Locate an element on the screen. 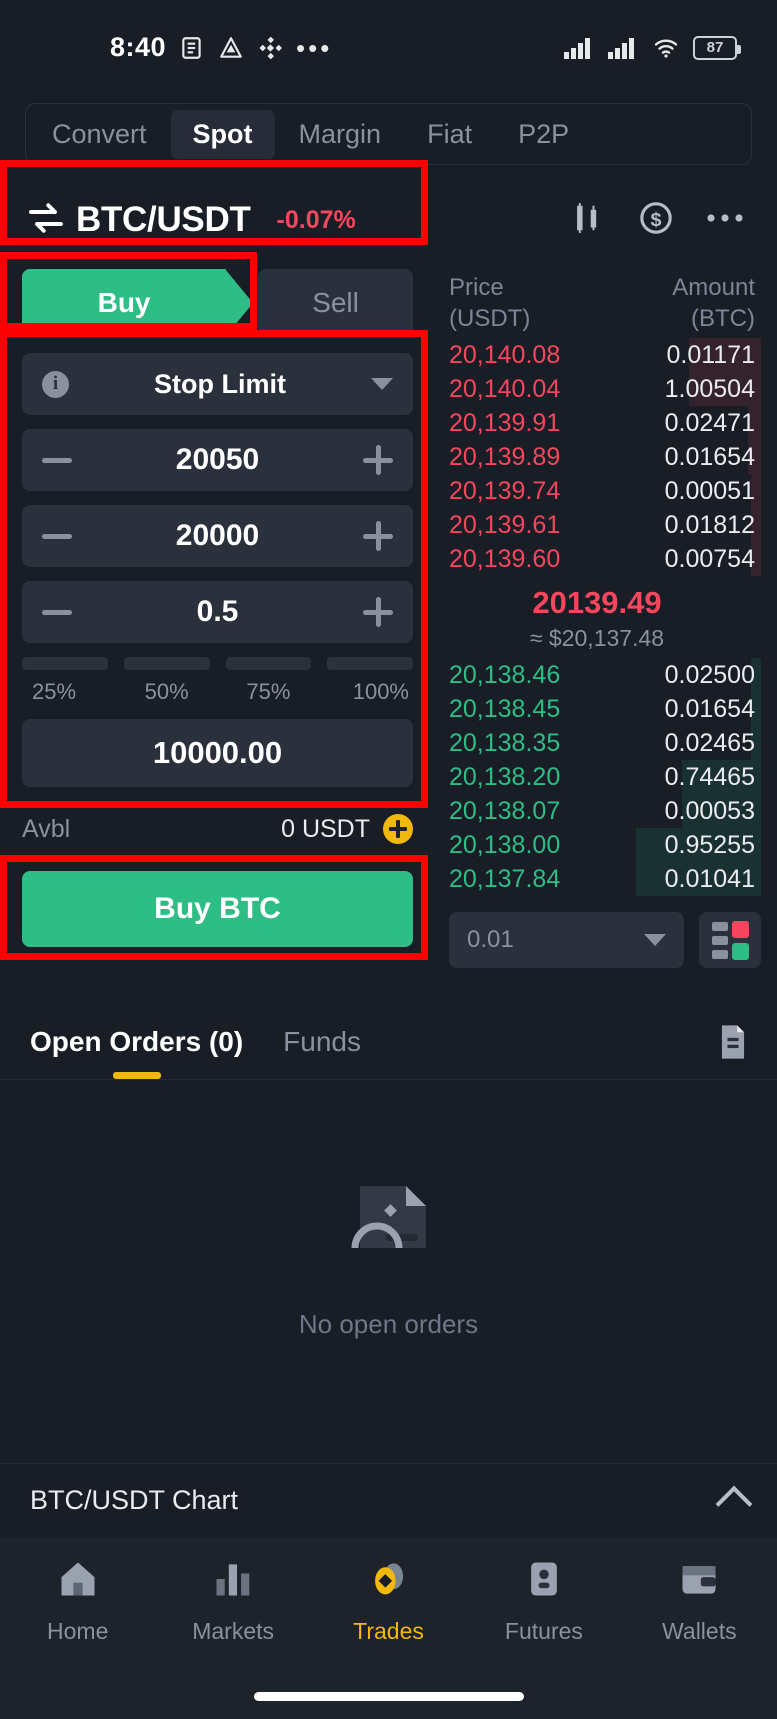  candlestick-chart-icon is located at coordinates (588, 220).